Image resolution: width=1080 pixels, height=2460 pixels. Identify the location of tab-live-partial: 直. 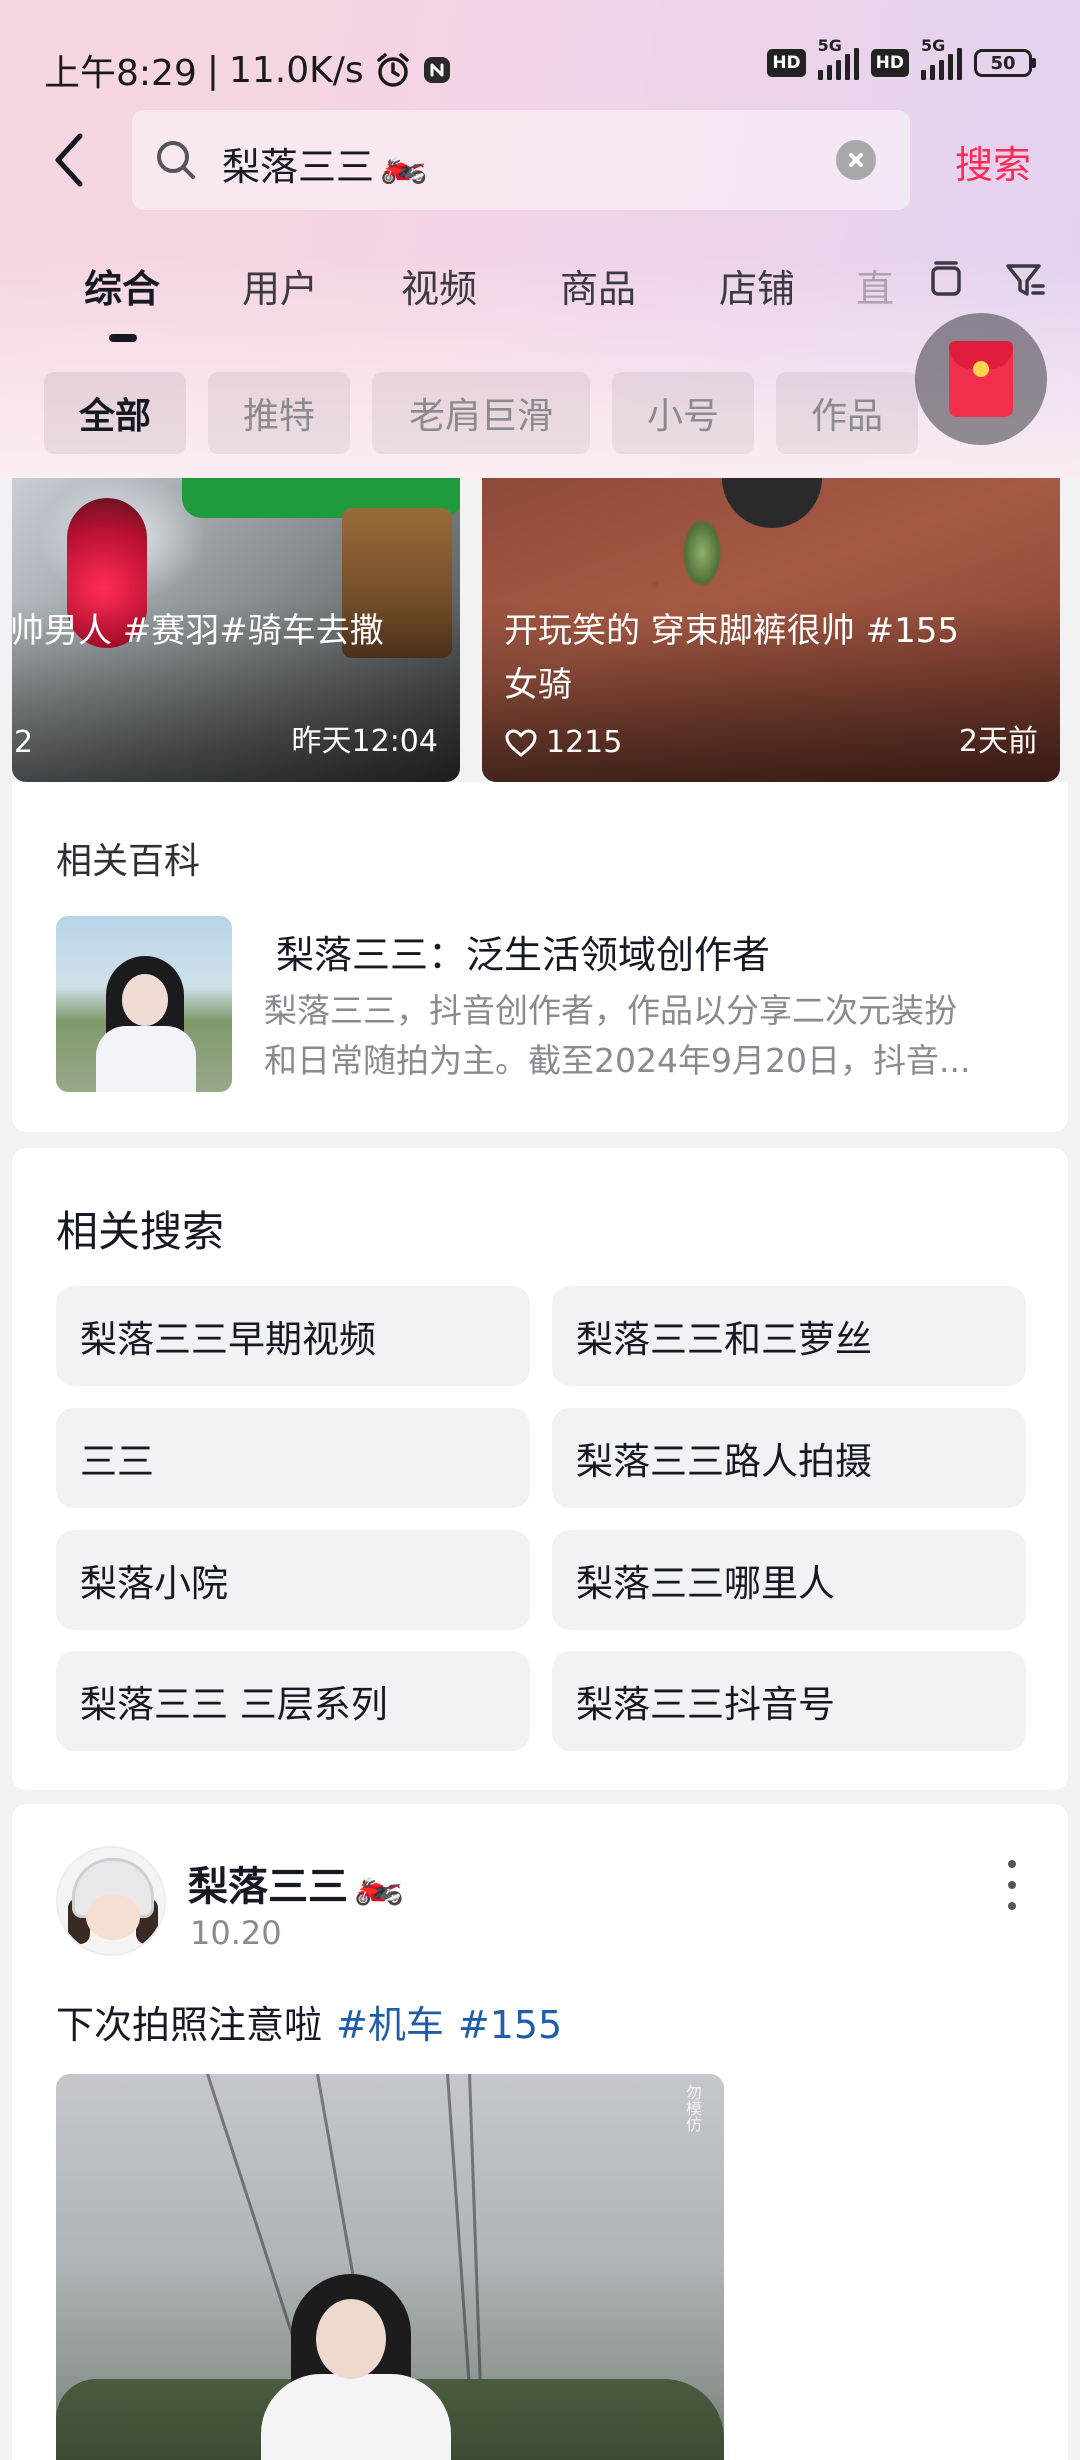
(876, 285).